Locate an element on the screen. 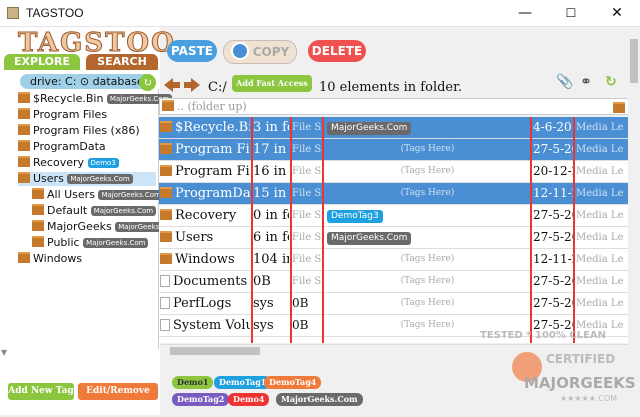  back-arrow-icon is located at coordinates (172, 85).